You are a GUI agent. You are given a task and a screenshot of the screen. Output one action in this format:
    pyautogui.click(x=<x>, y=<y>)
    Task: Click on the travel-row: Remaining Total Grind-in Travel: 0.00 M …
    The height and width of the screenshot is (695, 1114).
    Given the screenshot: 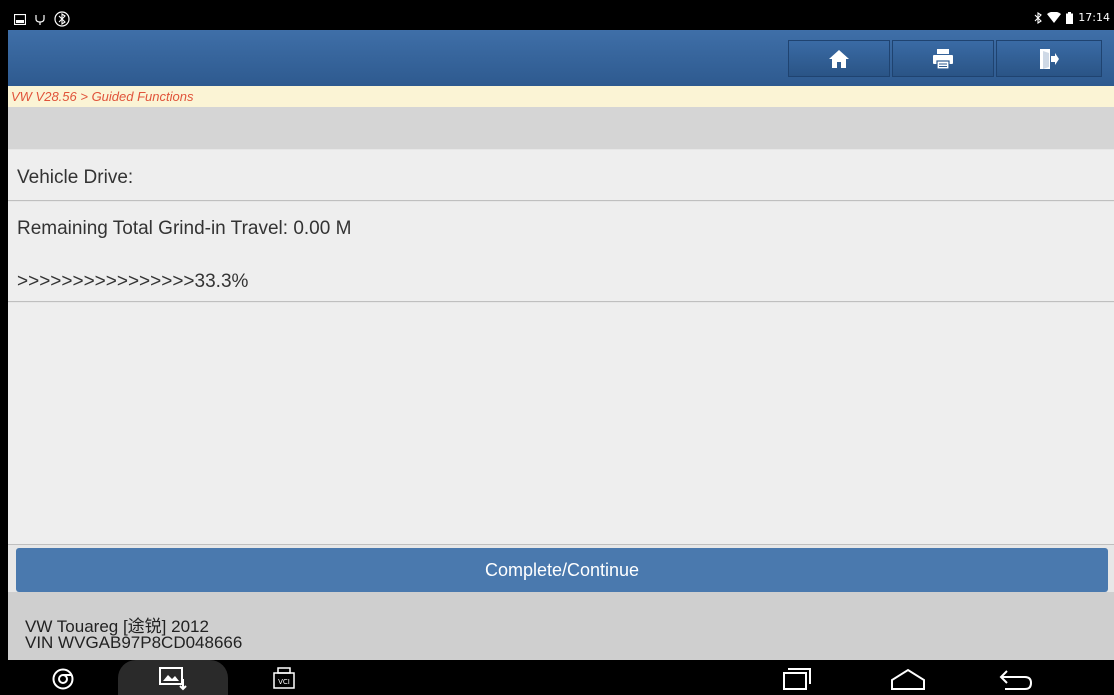 What is the action you would take?
    pyautogui.click(x=561, y=252)
    